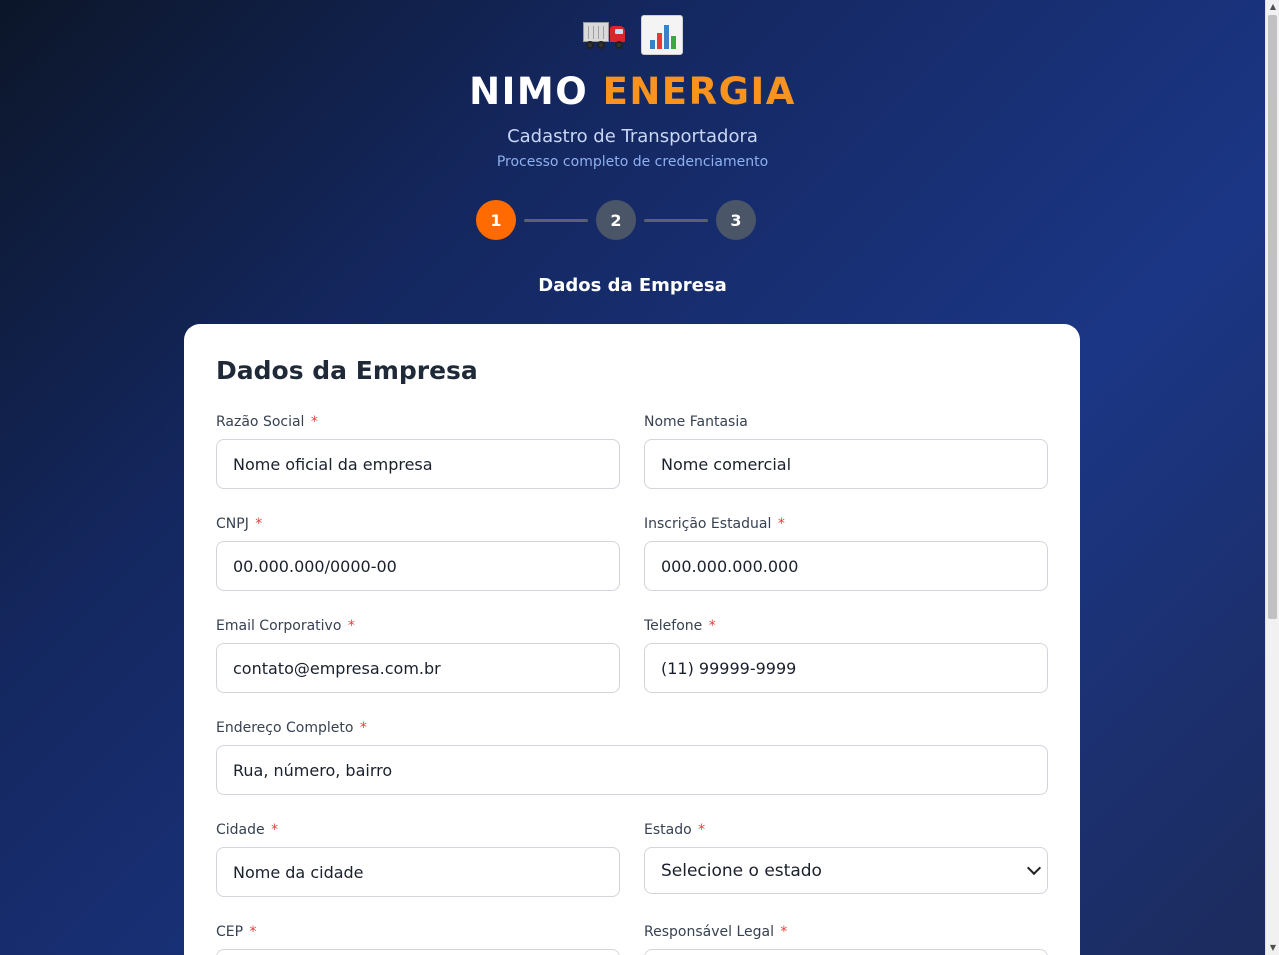 The image size is (1279, 955). I want to click on telefone-field: Telefone * (11) 99999-9999, so click(846, 655).